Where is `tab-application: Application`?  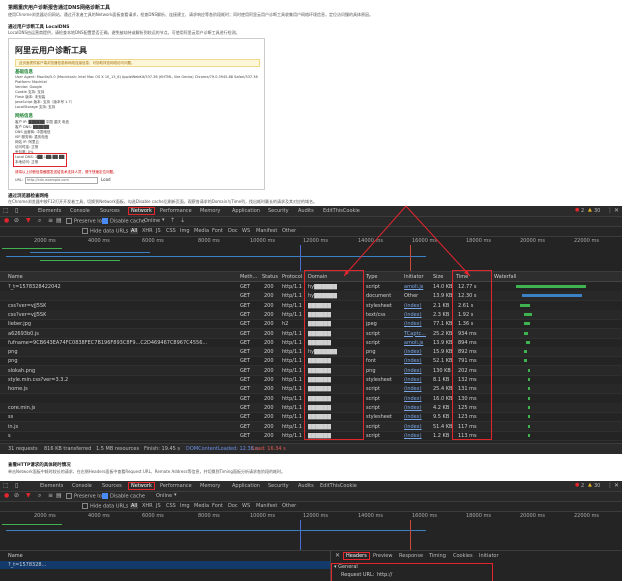 tab-application: Application is located at coordinates (246, 486).